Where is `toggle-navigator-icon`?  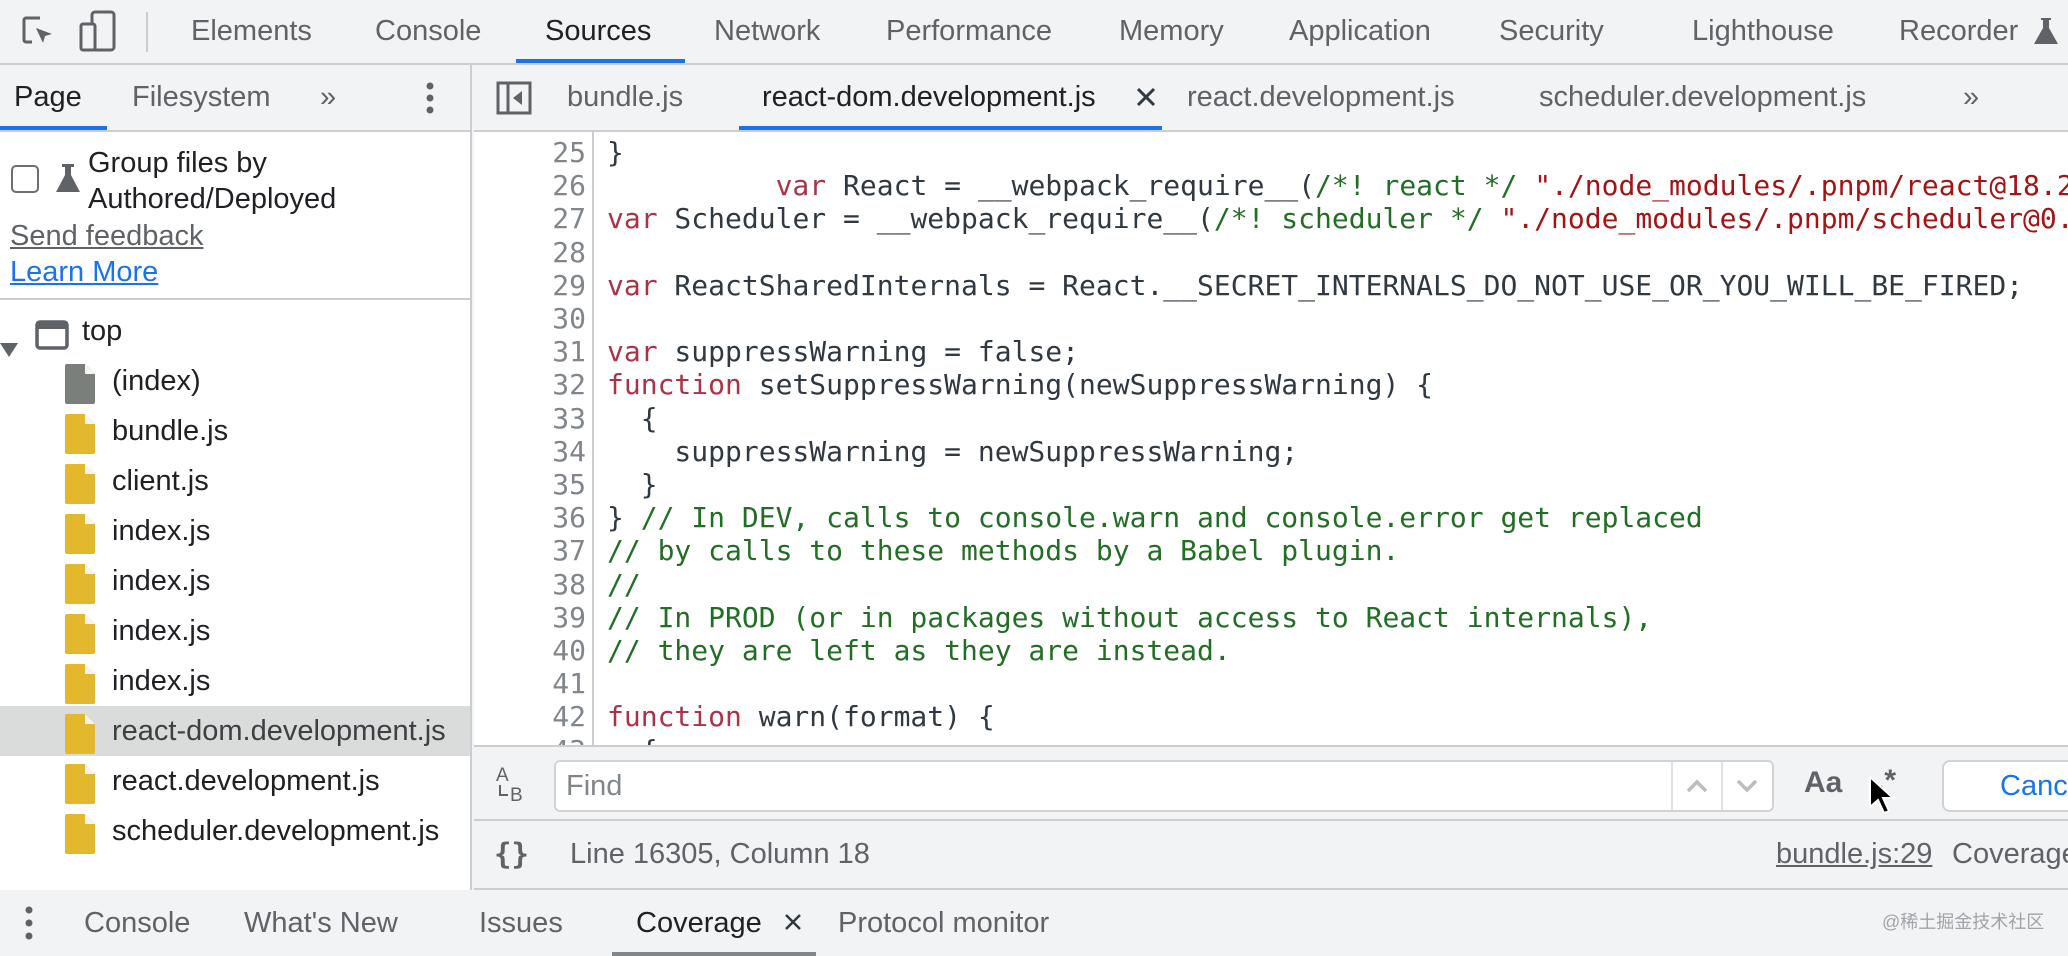
toggle-navigator-icon is located at coordinates (514, 98).